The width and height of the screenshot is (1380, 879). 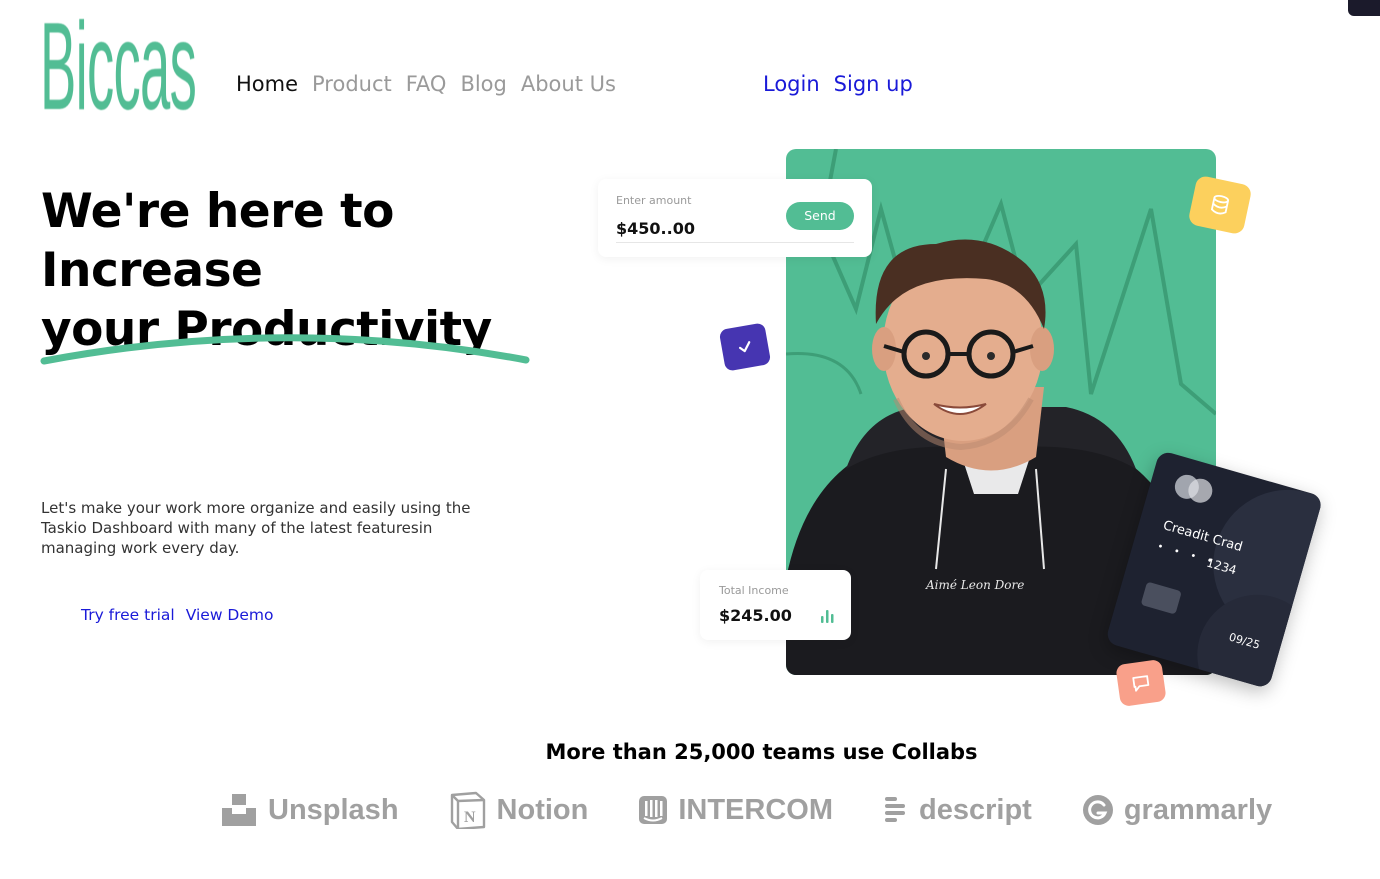 I want to click on amount-label: Enter amount, so click(x=654, y=200).